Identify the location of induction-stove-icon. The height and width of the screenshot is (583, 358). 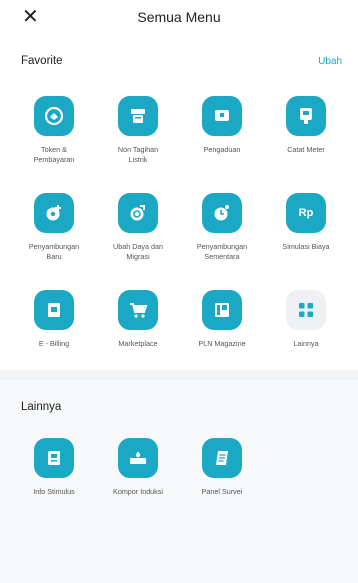
(138, 458).